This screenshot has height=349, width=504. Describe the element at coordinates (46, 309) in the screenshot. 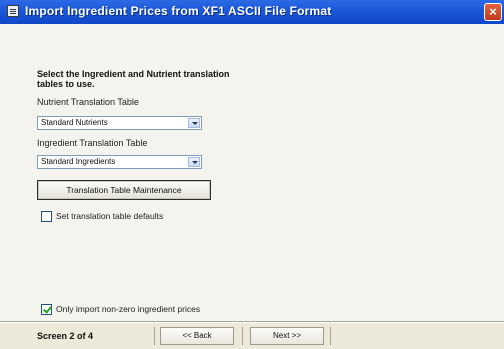

I see `only-nonzero-checkbox` at that location.